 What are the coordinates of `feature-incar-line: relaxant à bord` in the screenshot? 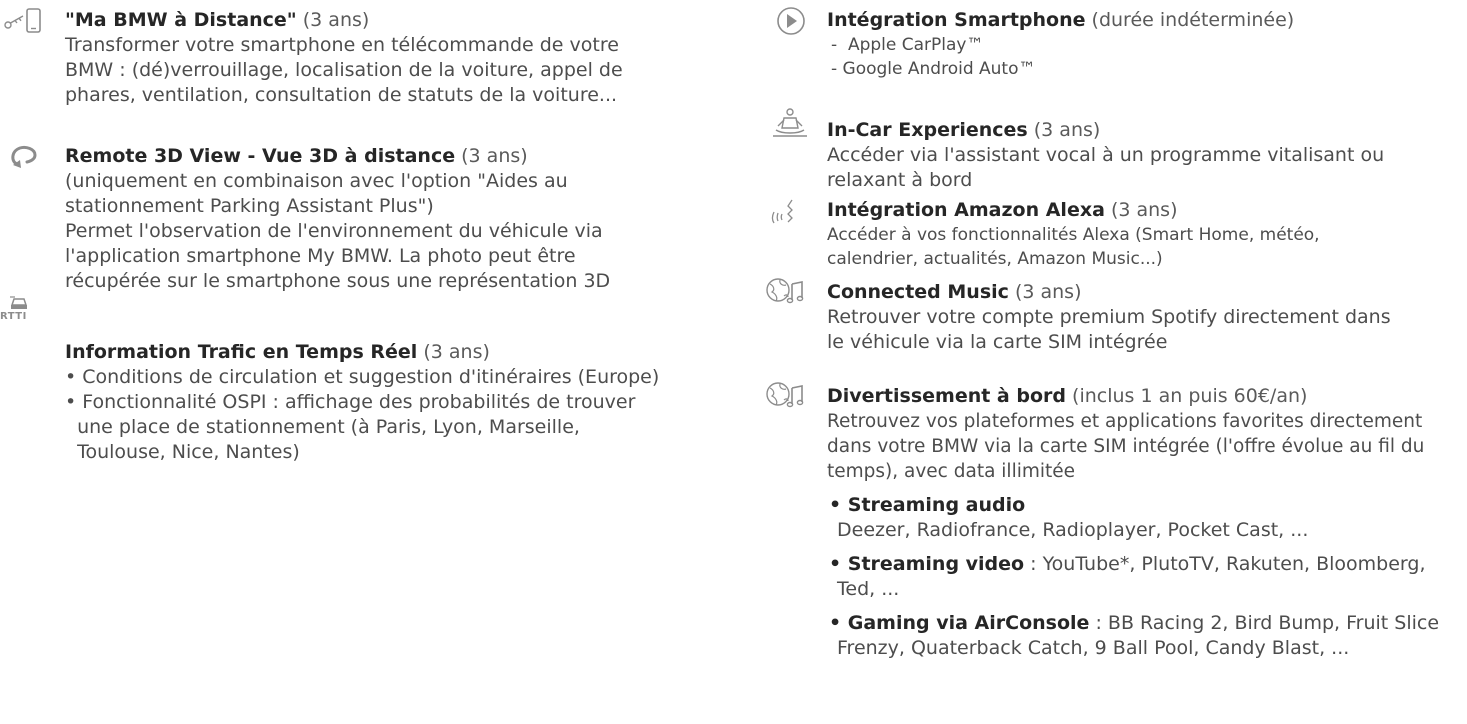 It's located at (900, 180).